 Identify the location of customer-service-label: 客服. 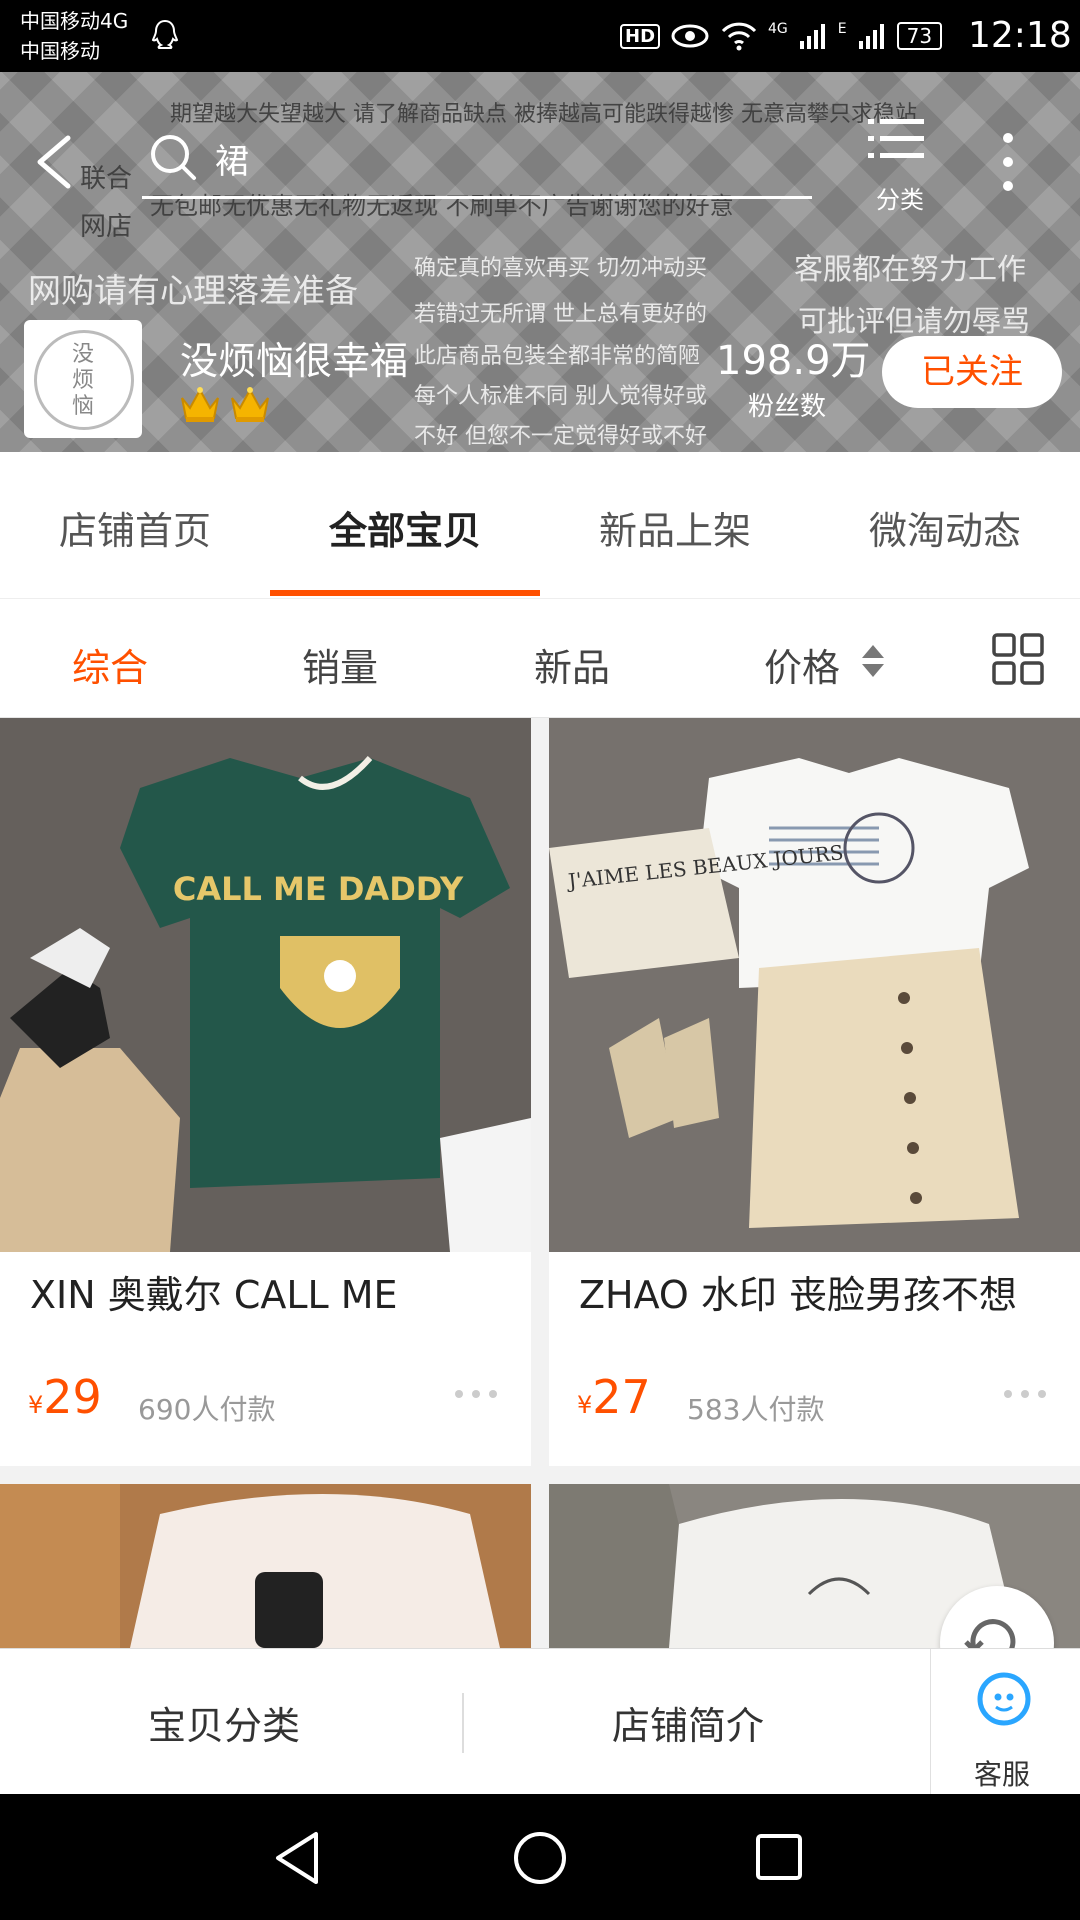
(1002, 1773).